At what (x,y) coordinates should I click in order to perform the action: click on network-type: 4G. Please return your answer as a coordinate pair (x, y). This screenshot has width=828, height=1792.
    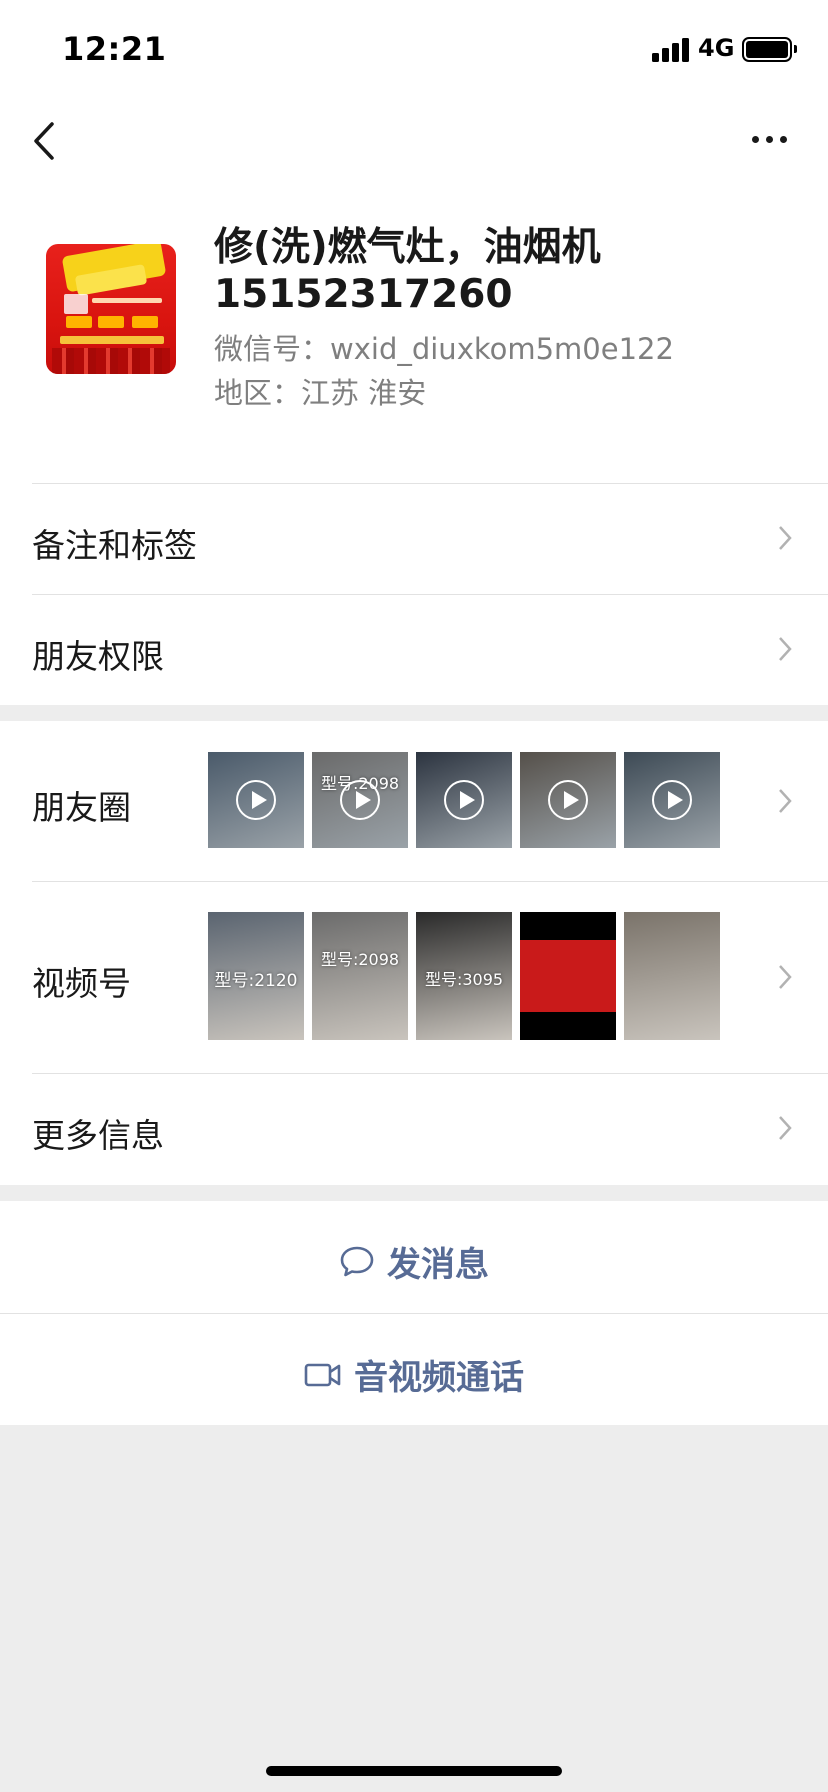
    Looking at the image, I should click on (716, 48).